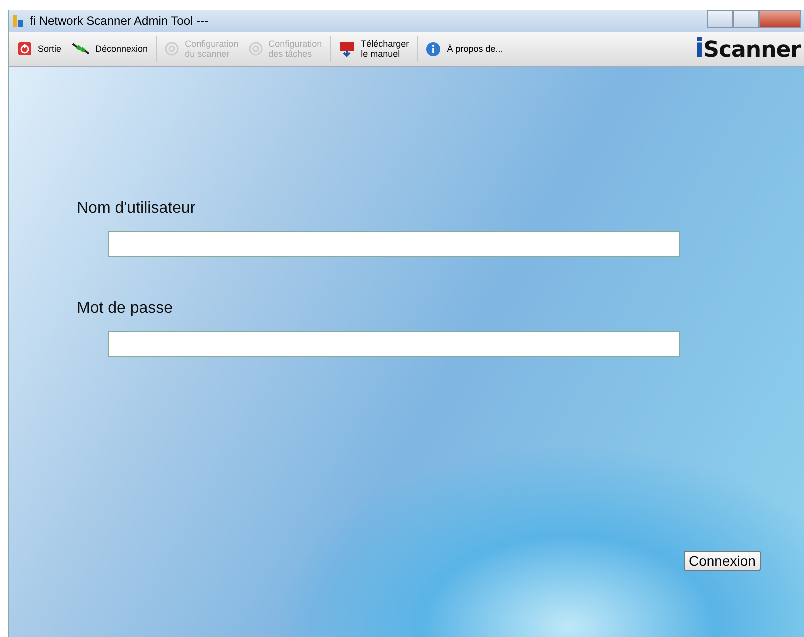  What do you see at coordinates (25, 49) in the screenshot?
I see `power-icon` at bounding box center [25, 49].